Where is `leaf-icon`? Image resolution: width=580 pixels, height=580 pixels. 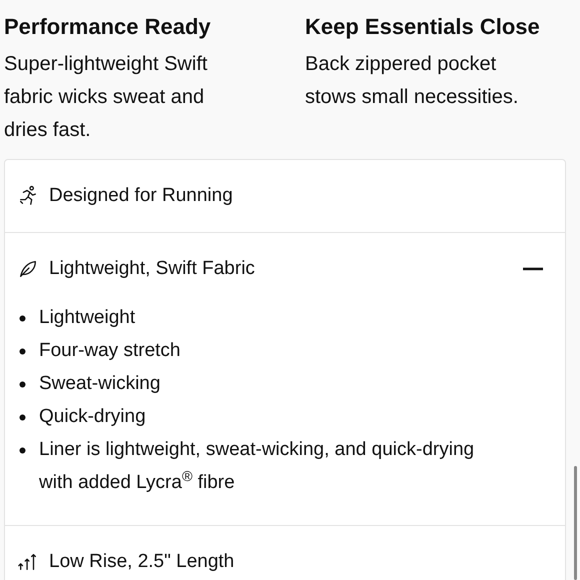
leaf-icon is located at coordinates (28, 269).